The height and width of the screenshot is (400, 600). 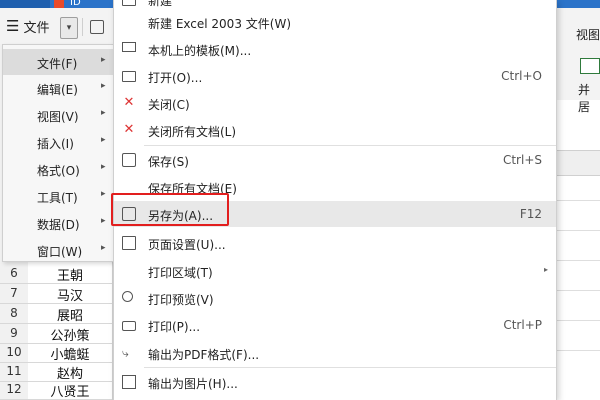 I want to click on table-row: 6 王朝, so click(x=56, y=274).